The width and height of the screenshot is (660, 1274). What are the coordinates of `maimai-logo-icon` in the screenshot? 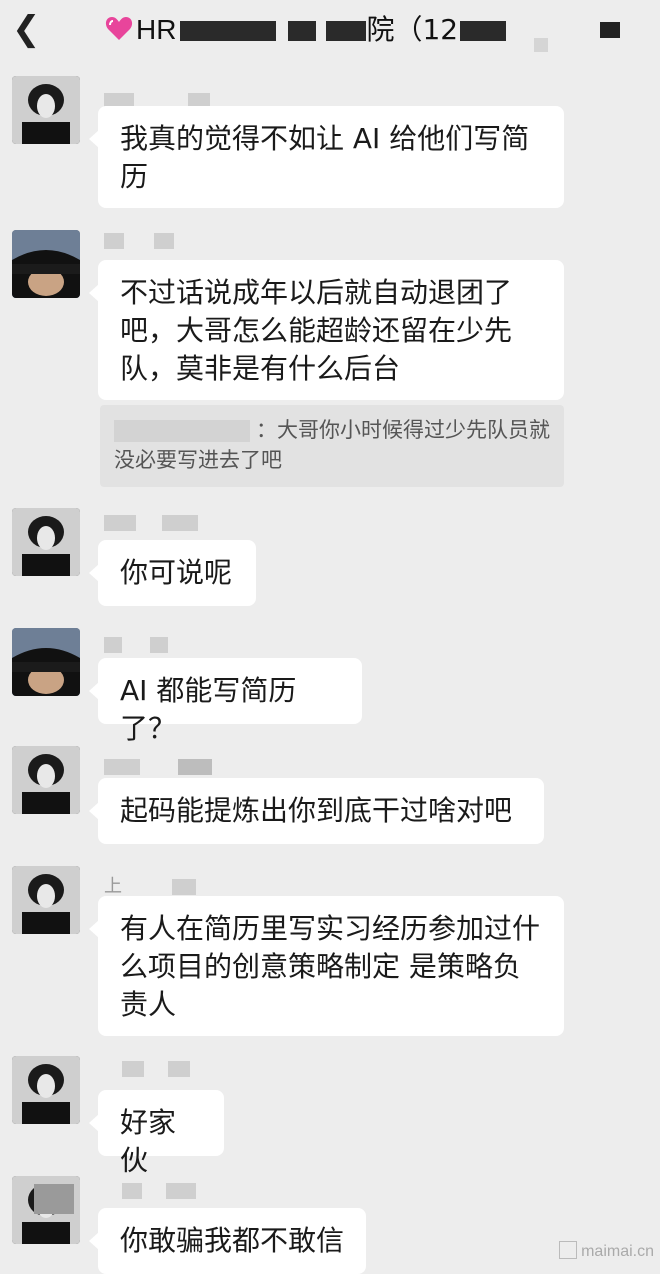 It's located at (568, 1250).